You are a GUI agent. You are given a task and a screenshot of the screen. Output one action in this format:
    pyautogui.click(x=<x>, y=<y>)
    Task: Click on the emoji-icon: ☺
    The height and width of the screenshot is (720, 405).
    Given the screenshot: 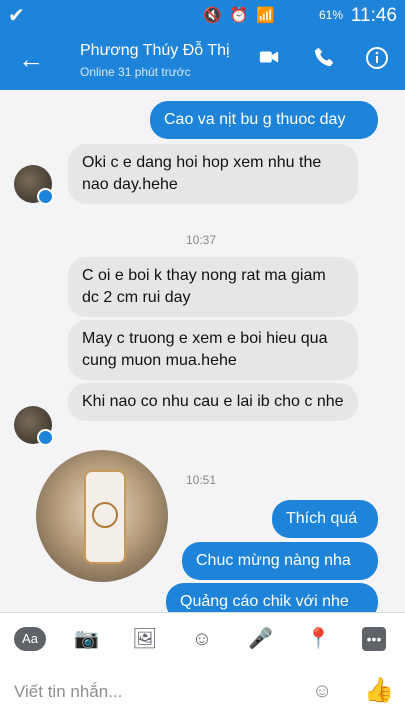 What is the action you would take?
    pyautogui.click(x=322, y=691)
    